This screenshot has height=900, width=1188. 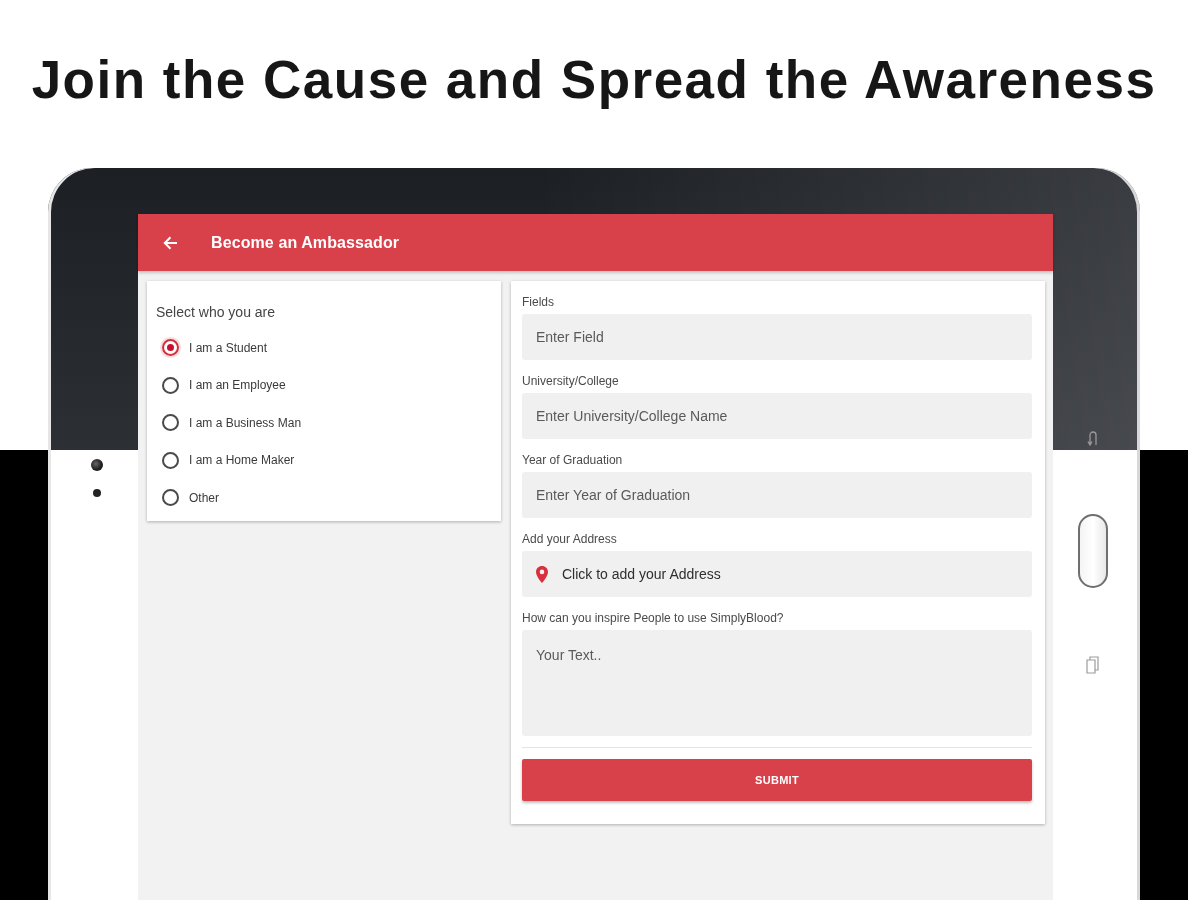 What do you see at coordinates (777, 337) in the screenshot?
I see `input-field: Enter Field` at bounding box center [777, 337].